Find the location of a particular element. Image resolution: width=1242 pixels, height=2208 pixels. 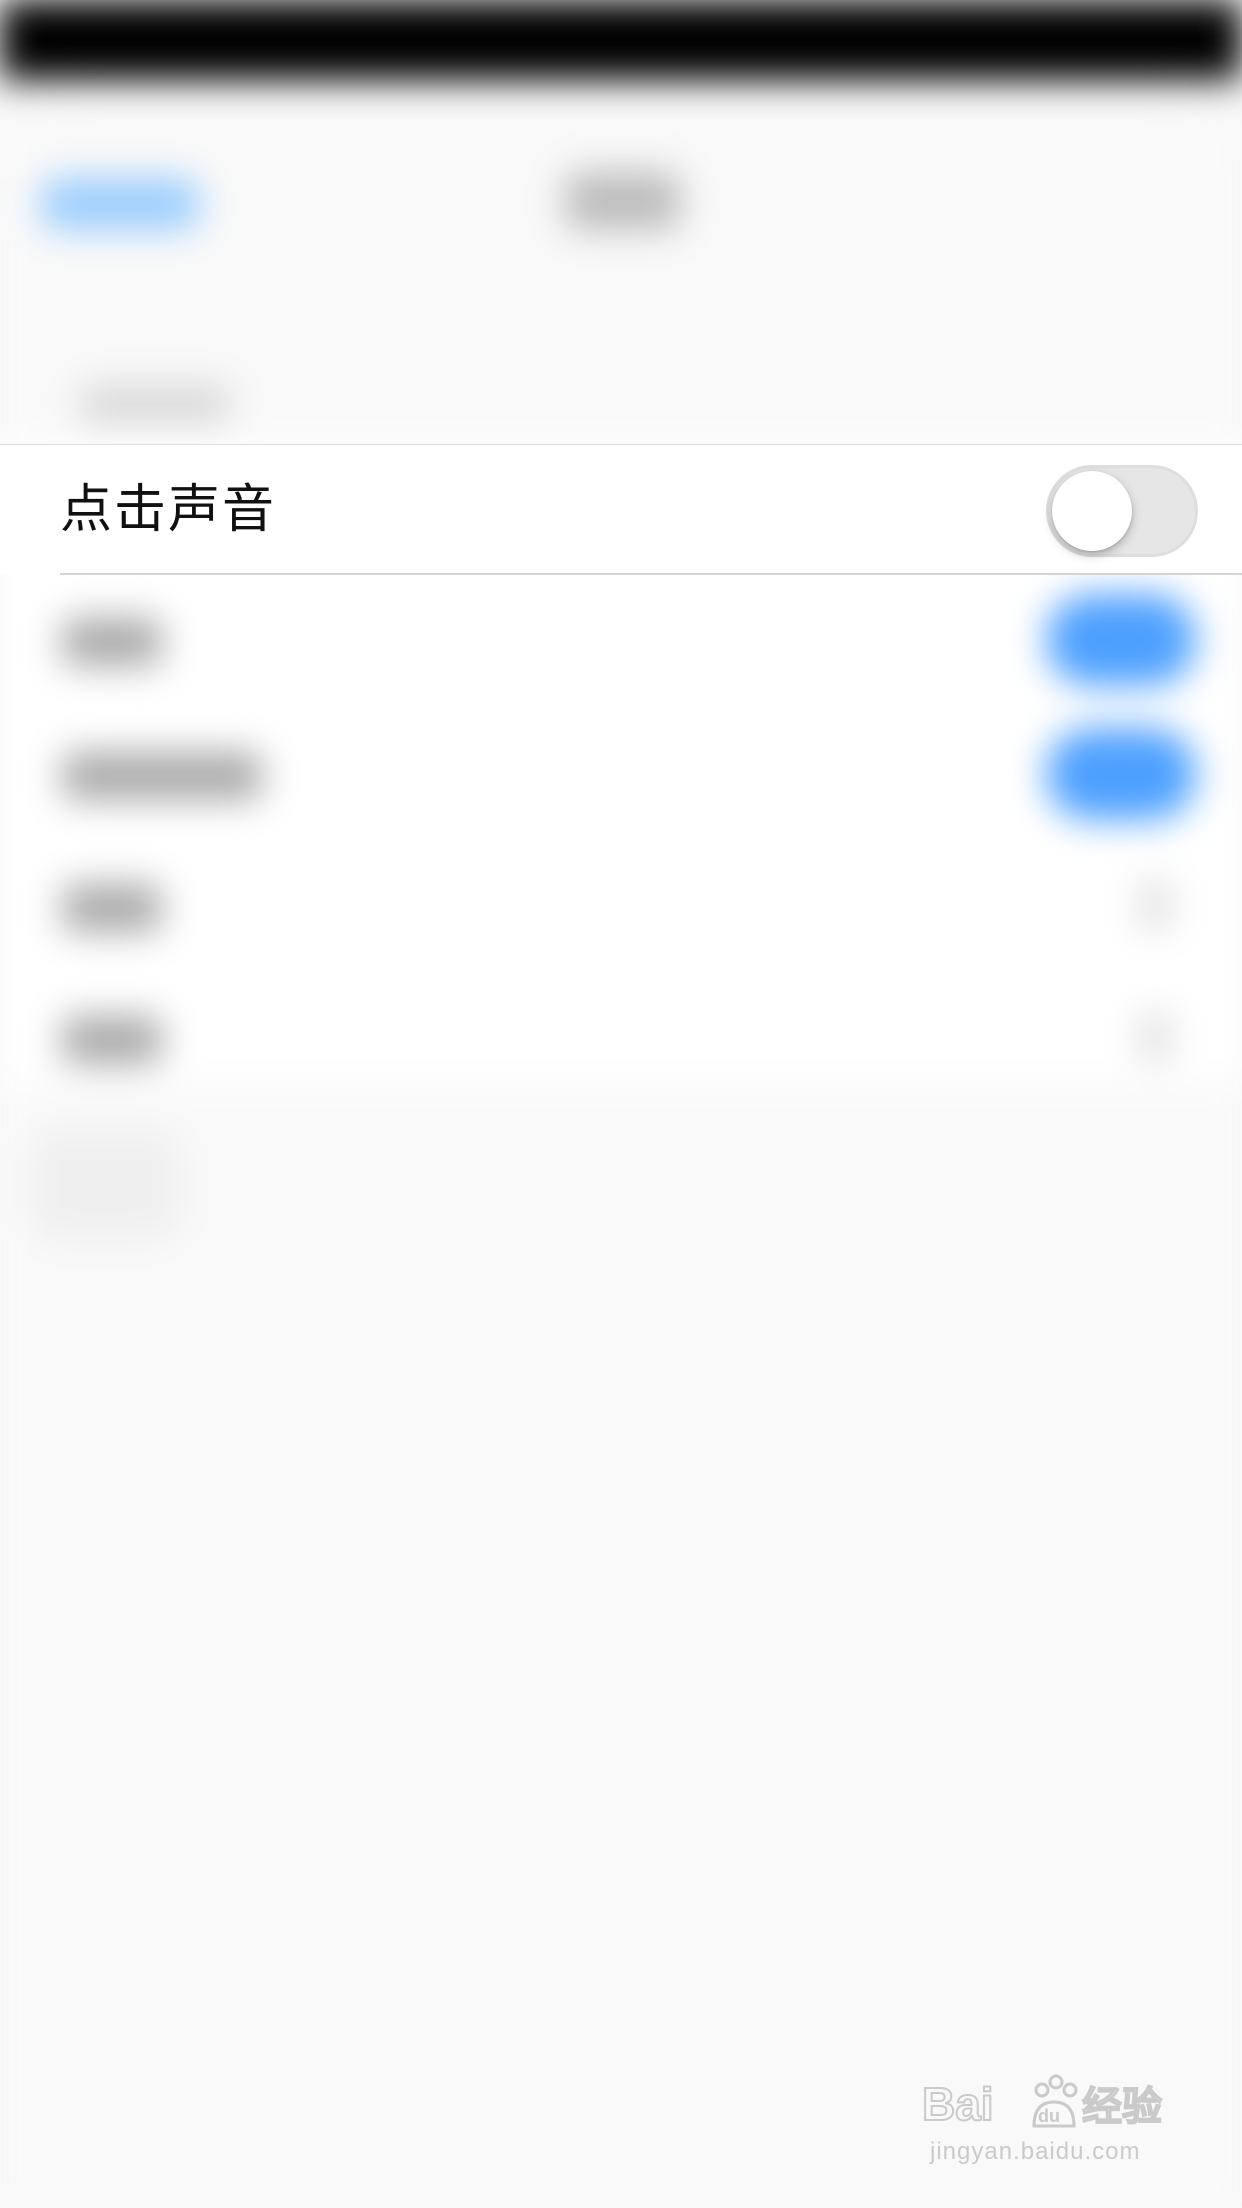

svg-text: Bai is located at coordinates (958, 2104).